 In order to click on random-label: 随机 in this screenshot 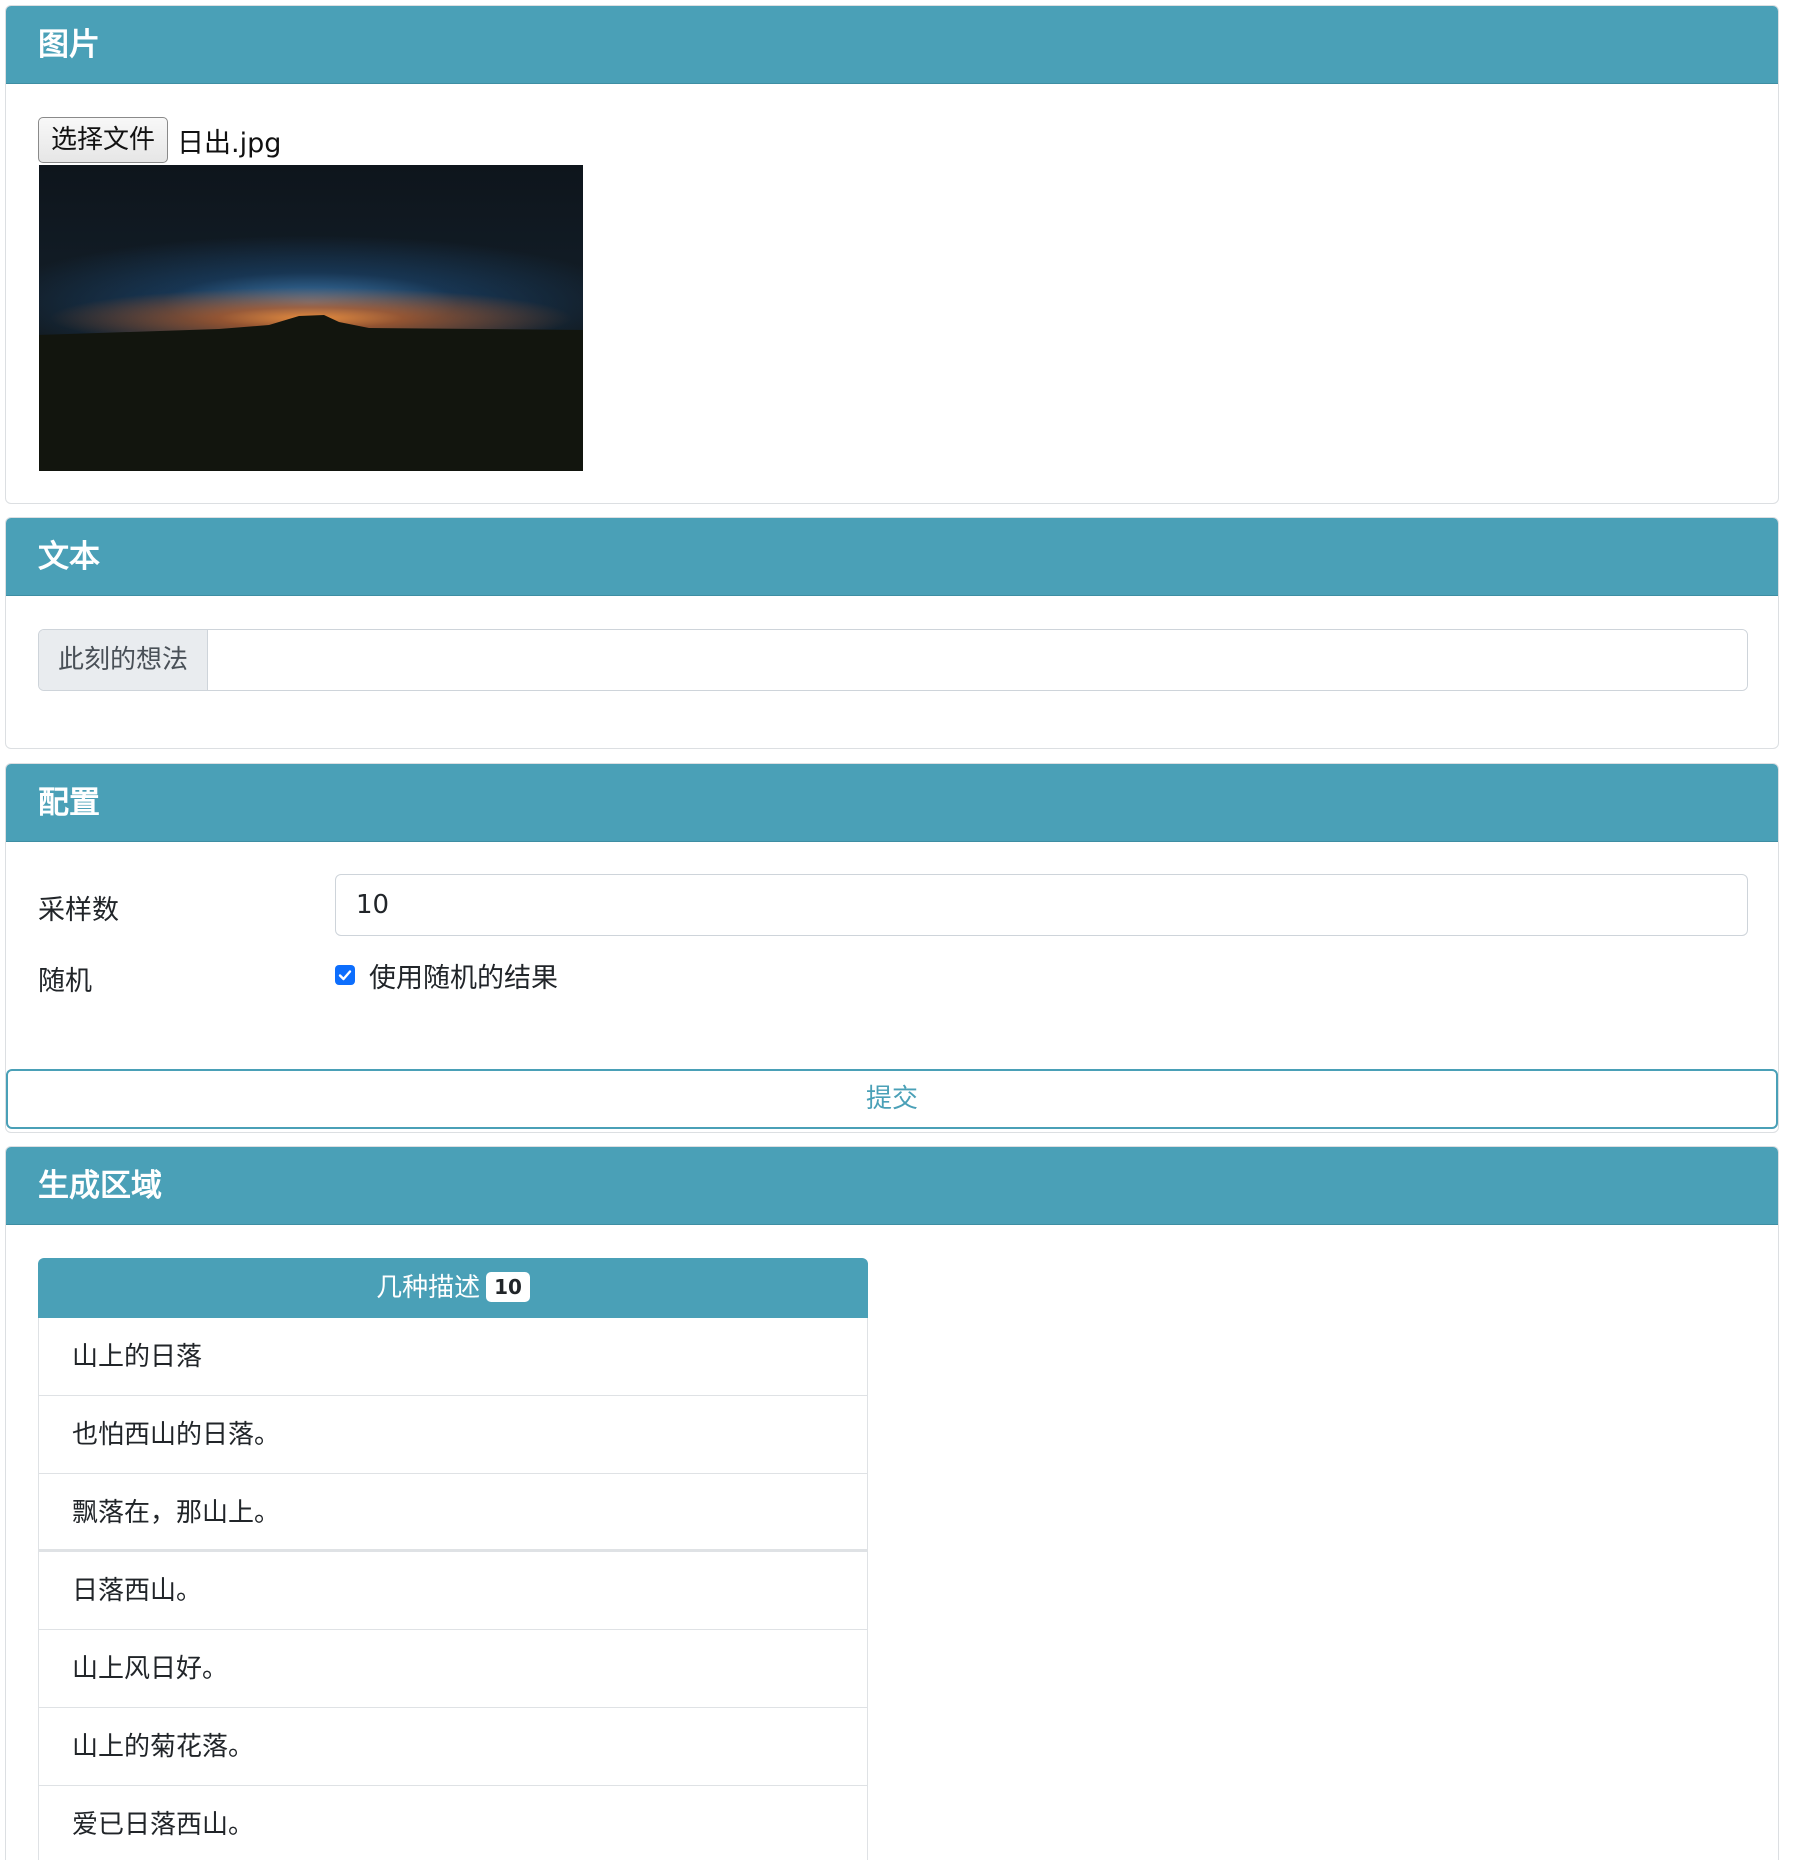, I will do `click(65, 981)`.